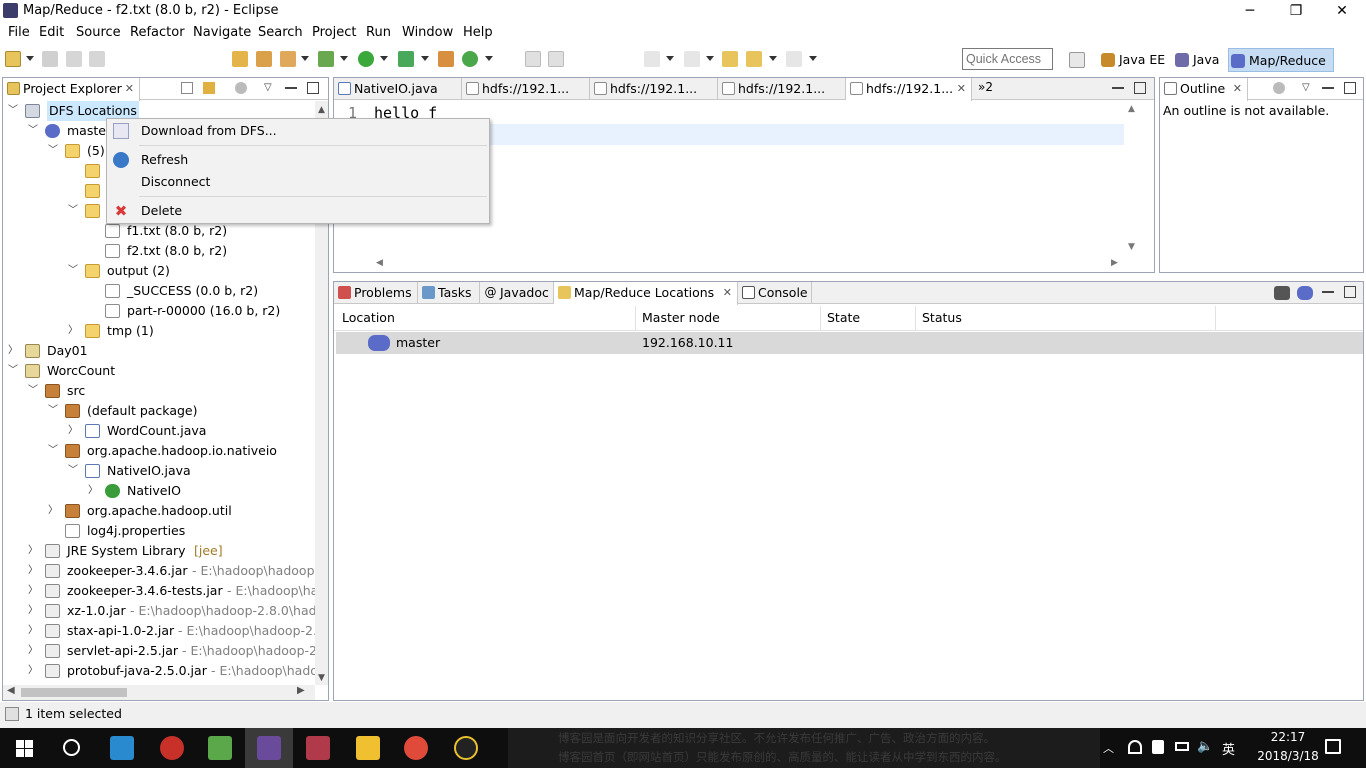 Image resolution: width=1366 pixels, height=768 pixels. Describe the element at coordinates (159, 451) in the screenshot. I see `tree-item: ﹀ org.apache.hadoop.io.nativeio` at that location.